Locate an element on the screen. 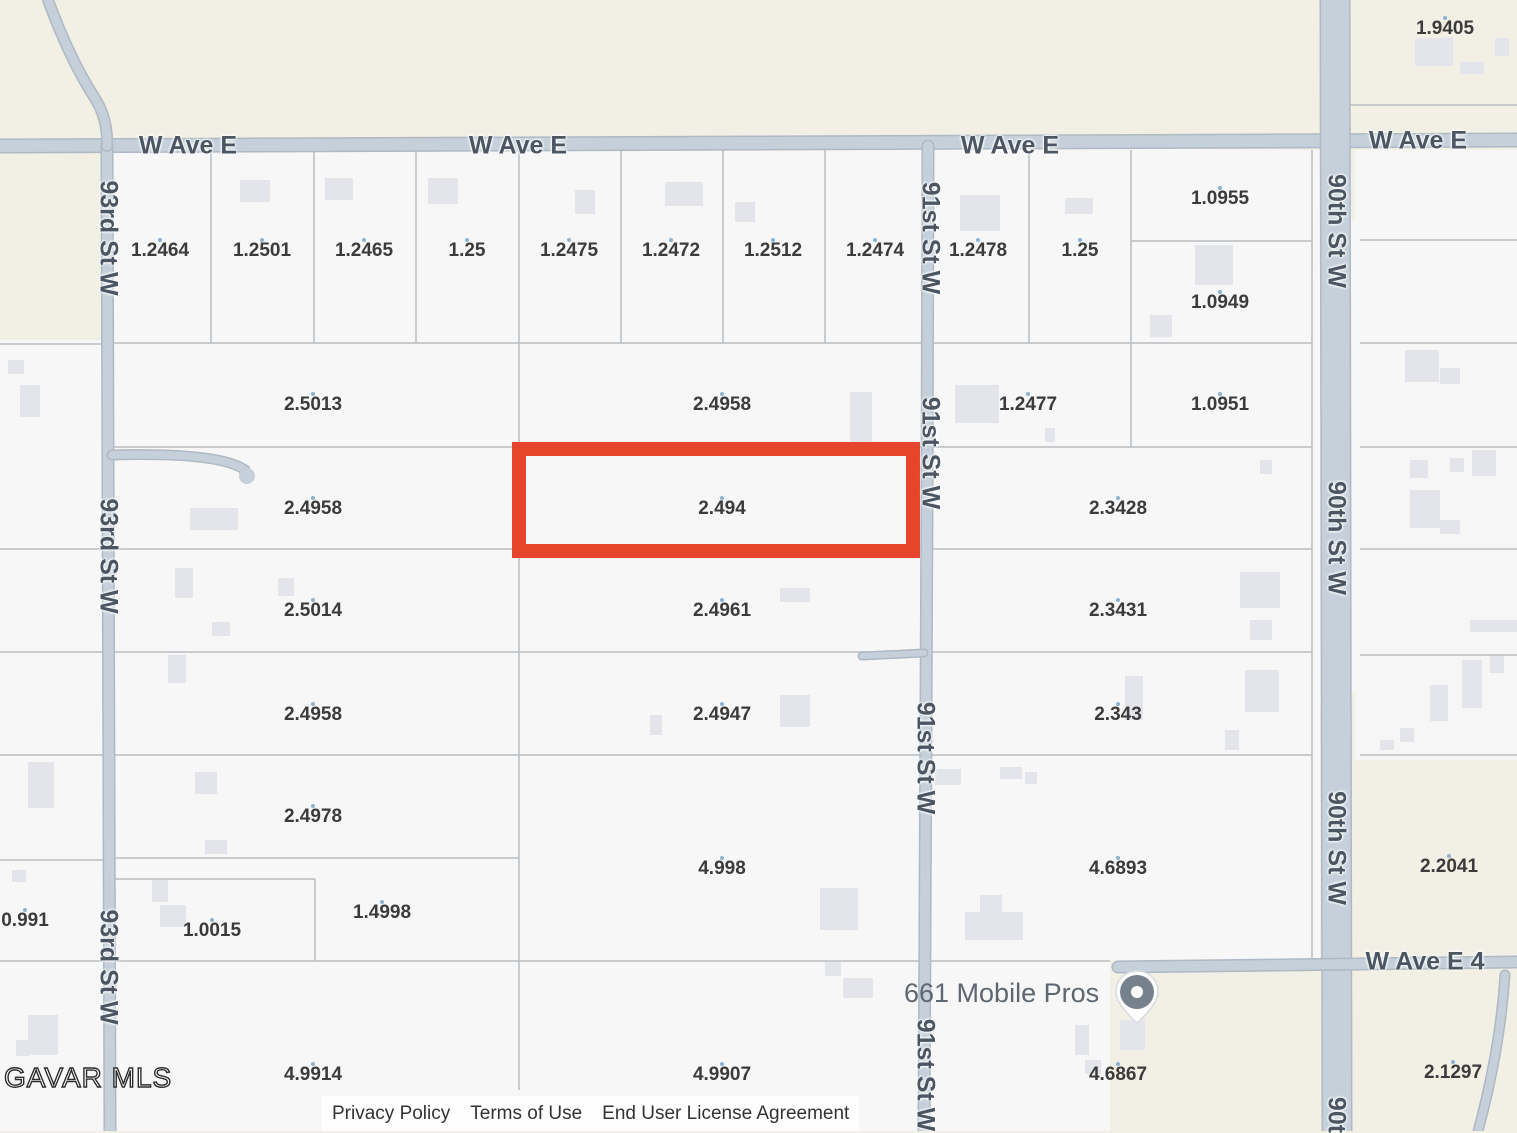 The image size is (1517, 1133). street-label-91st-2: 91st St W is located at coordinates (930, 453).